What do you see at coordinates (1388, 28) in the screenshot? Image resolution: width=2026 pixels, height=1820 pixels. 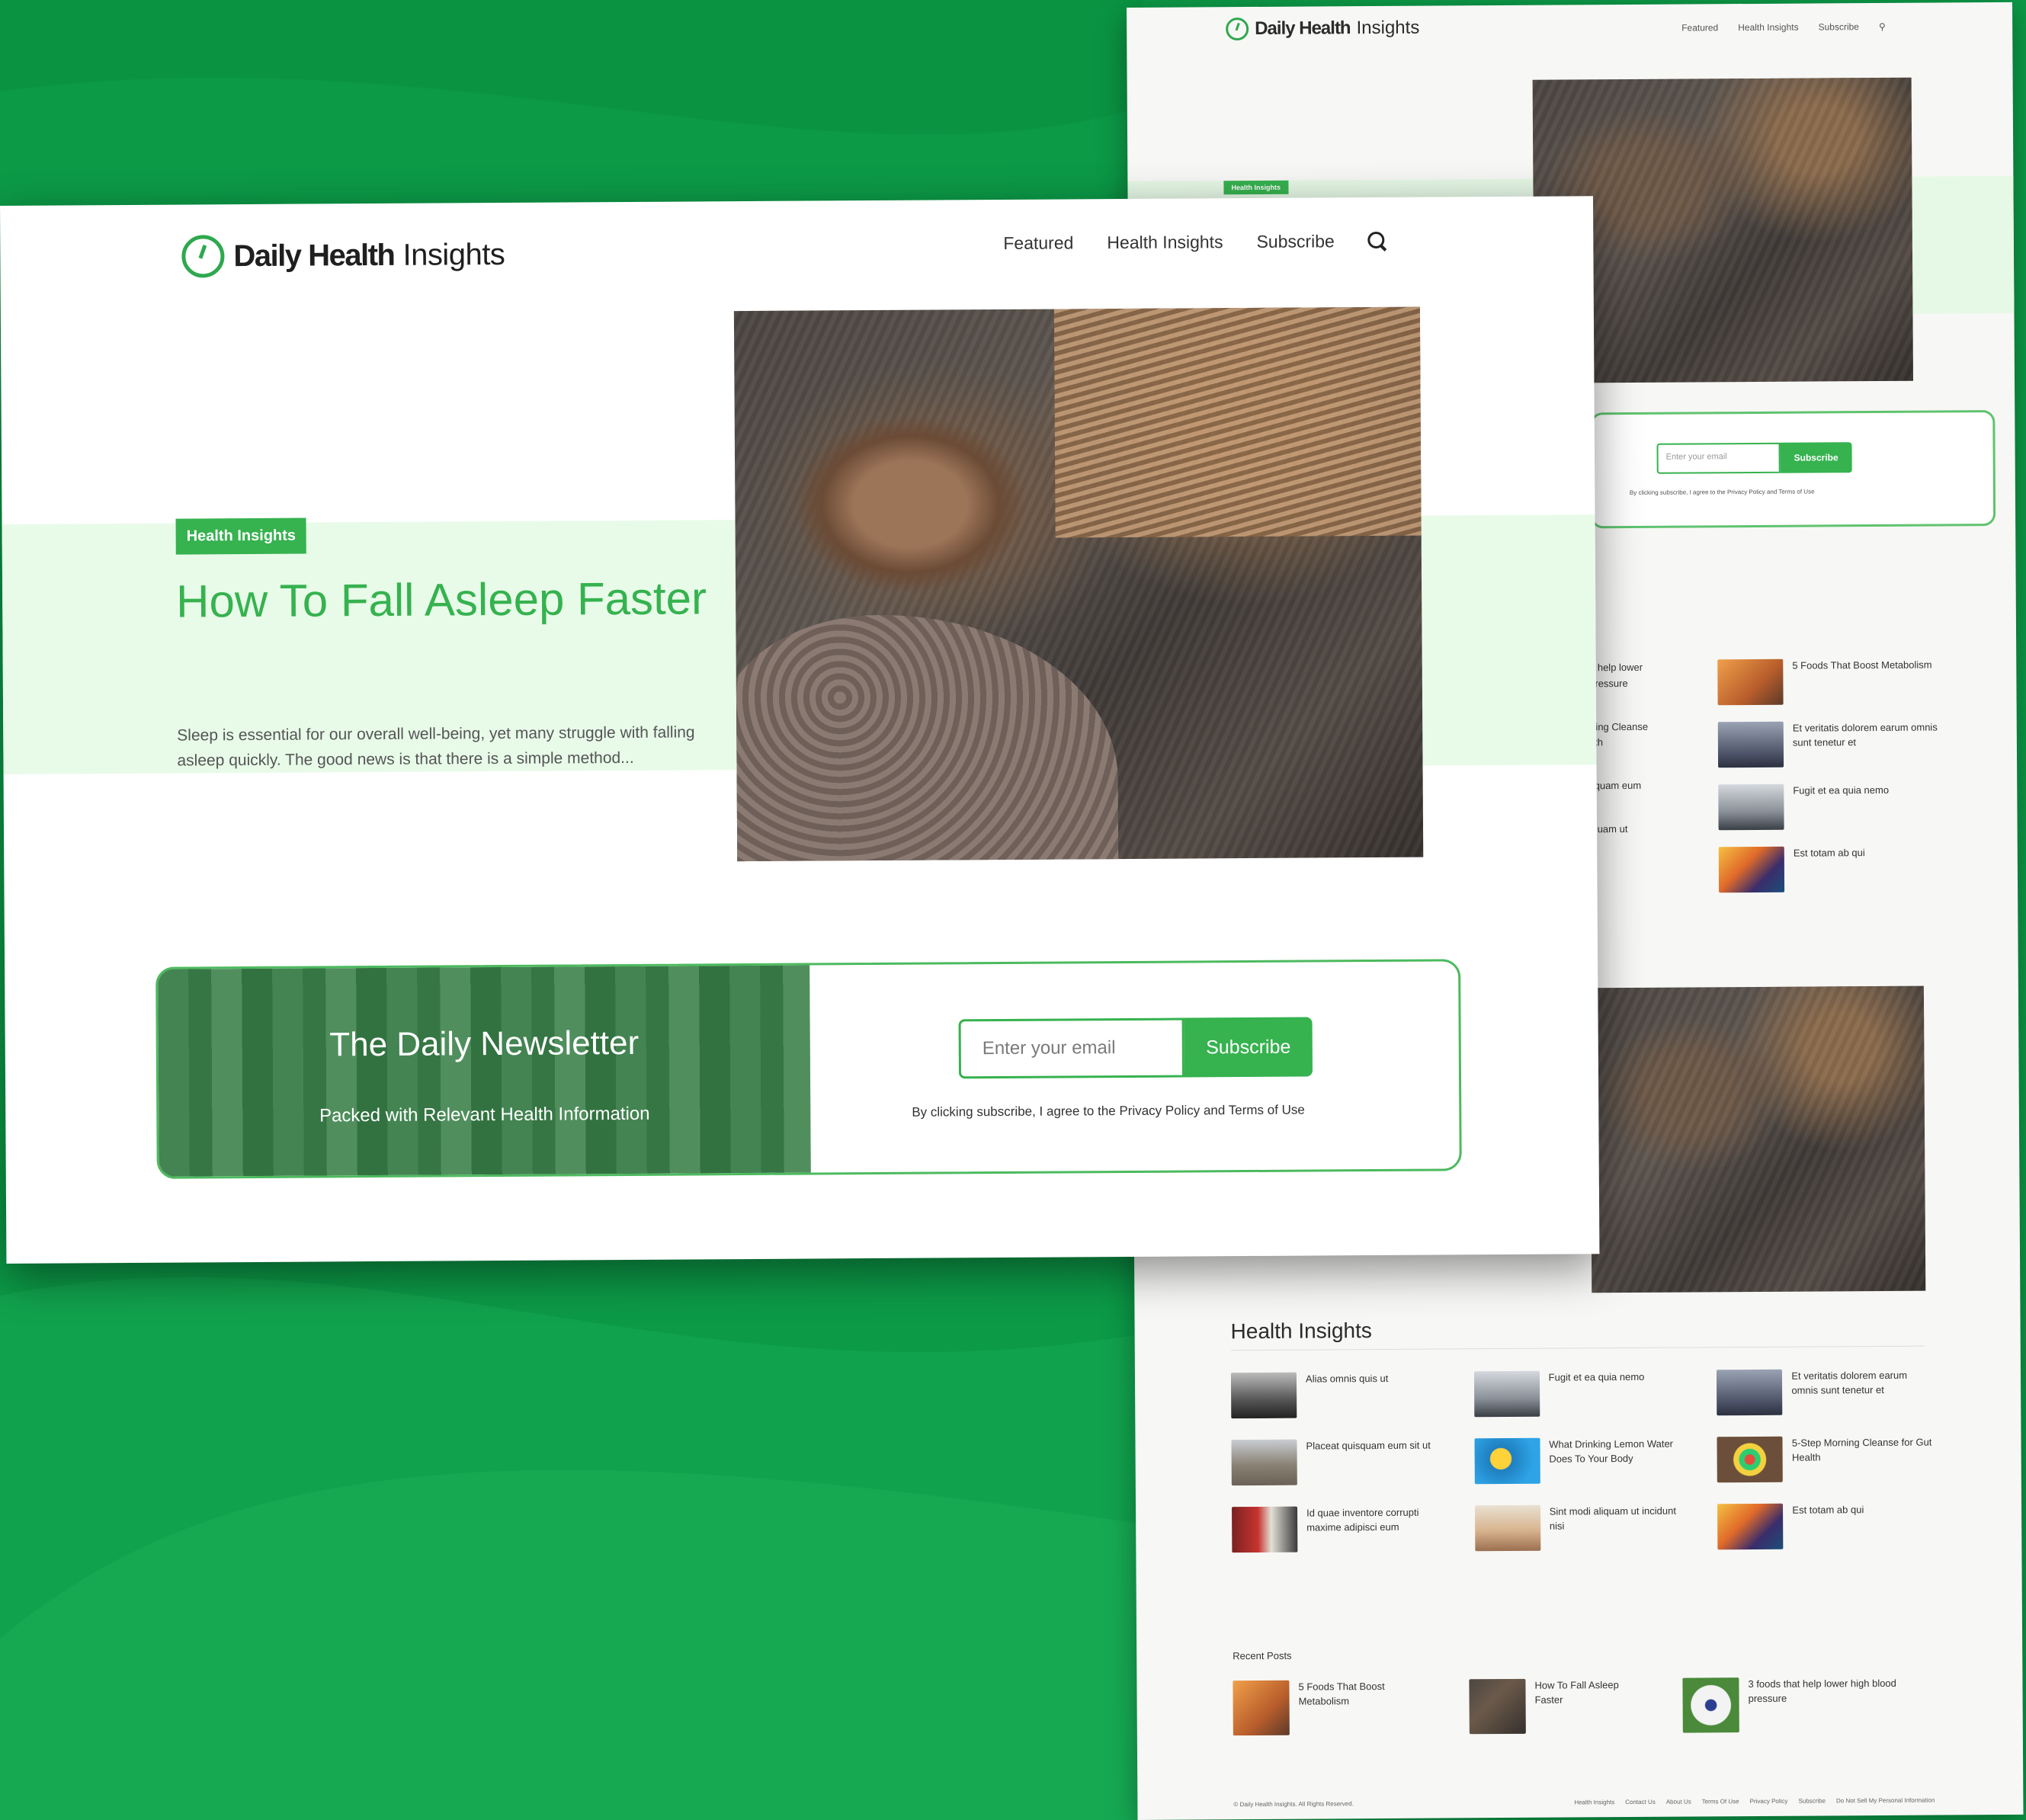 I see `back-logo-light: Insights` at bounding box center [1388, 28].